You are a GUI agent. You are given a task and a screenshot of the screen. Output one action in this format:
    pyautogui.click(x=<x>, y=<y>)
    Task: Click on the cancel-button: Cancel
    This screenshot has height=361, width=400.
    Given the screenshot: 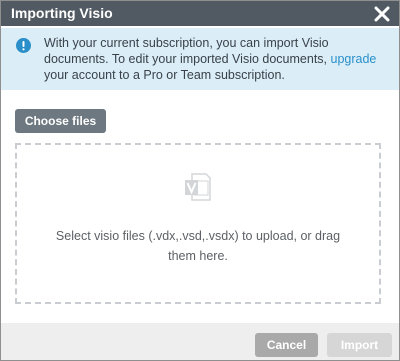 What is the action you would take?
    pyautogui.click(x=286, y=345)
    